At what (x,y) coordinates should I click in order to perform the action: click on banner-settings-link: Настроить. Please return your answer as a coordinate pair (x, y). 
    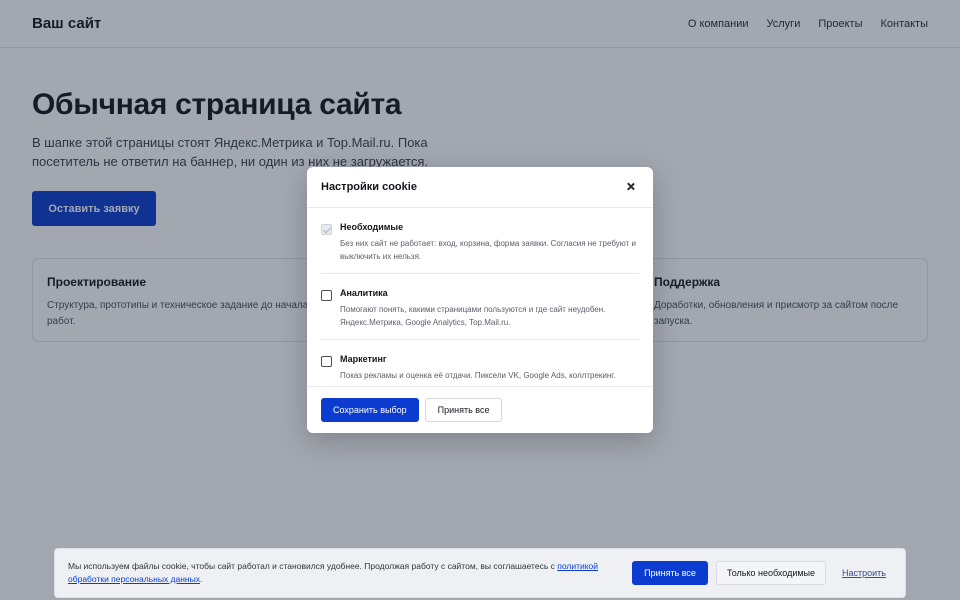
    Looking at the image, I should click on (864, 573).